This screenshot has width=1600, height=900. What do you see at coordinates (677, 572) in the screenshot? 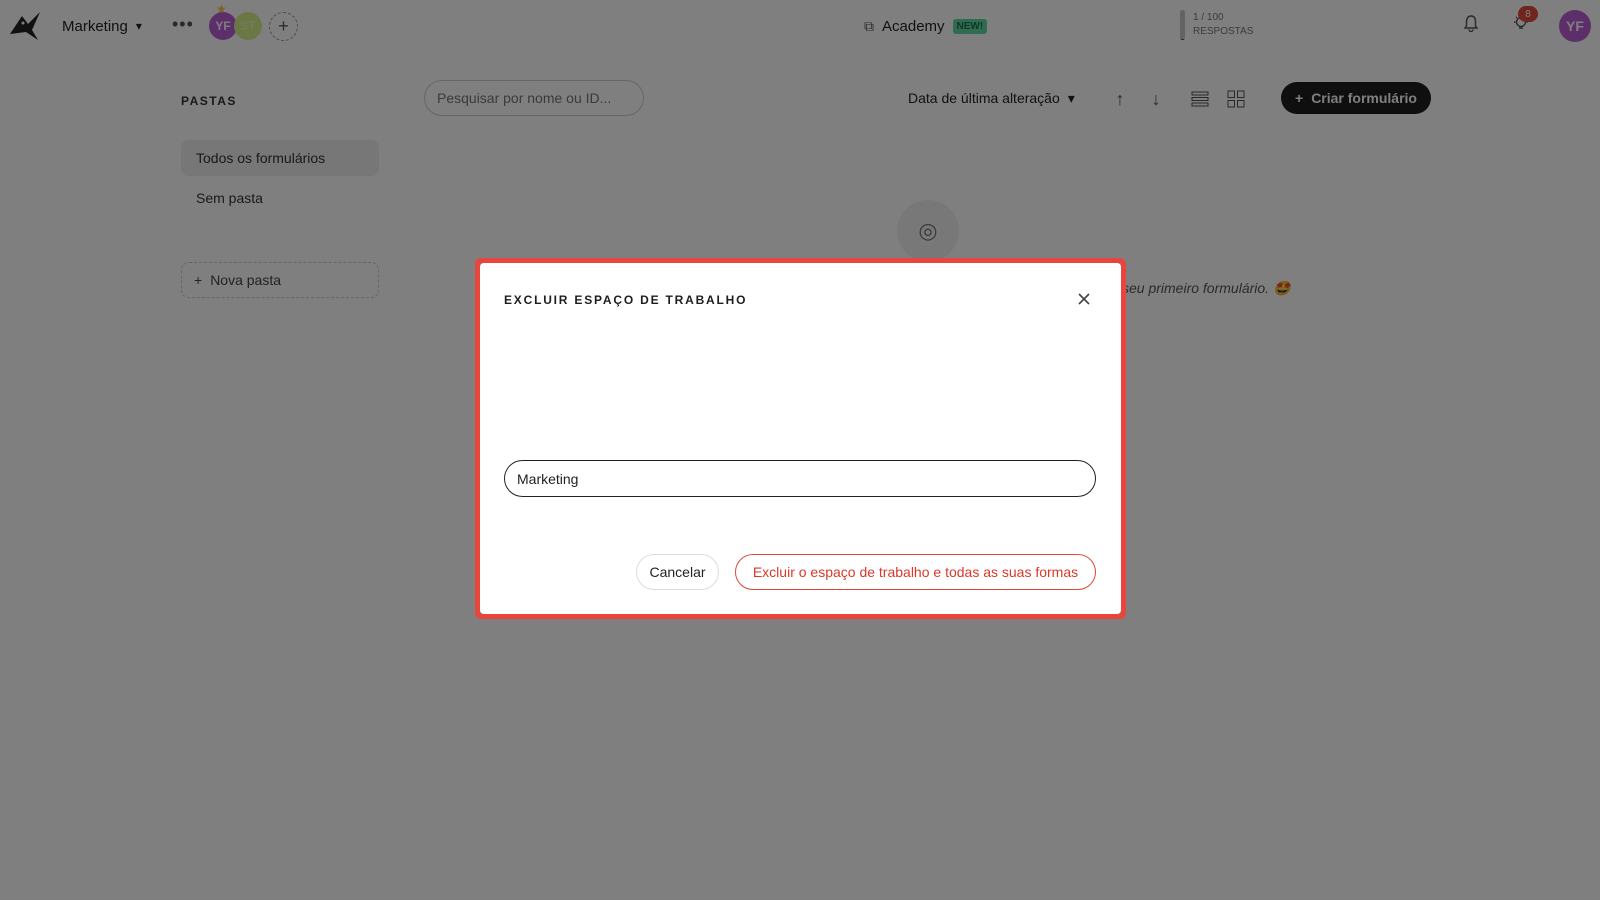
I see `cancel-button: Cancelar` at bounding box center [677, 572].